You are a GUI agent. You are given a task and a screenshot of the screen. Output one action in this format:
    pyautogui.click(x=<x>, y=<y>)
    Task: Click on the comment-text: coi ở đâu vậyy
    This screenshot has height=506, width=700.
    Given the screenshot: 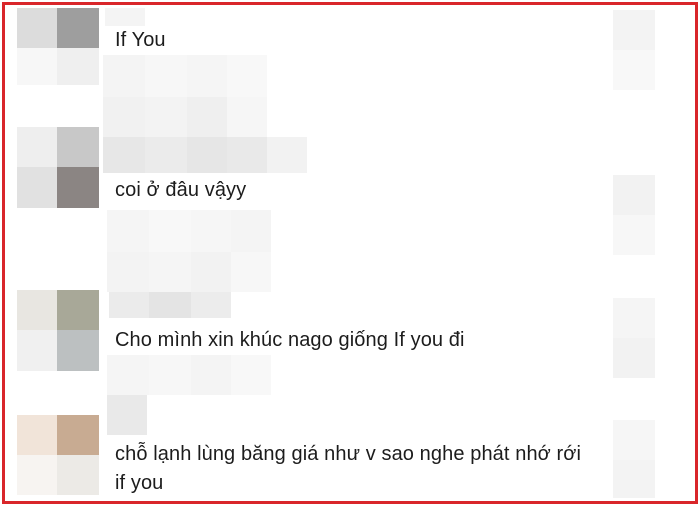 What is the action you would take?
    pyautogui.click(x=181, y=190)
    